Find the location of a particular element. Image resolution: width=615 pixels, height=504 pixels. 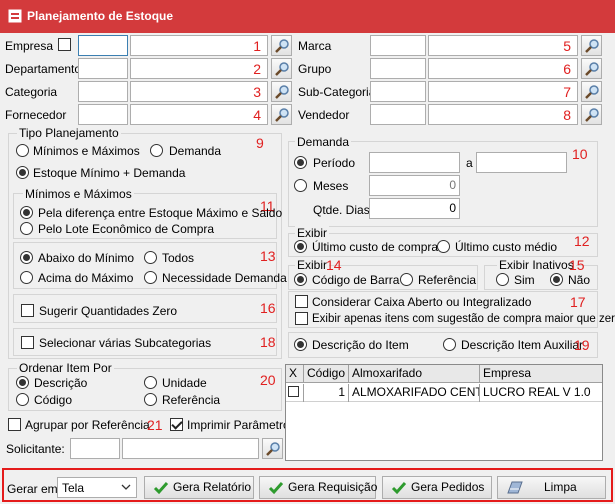

qtde-dias-input: 0 is located at coordinates (414, 208).